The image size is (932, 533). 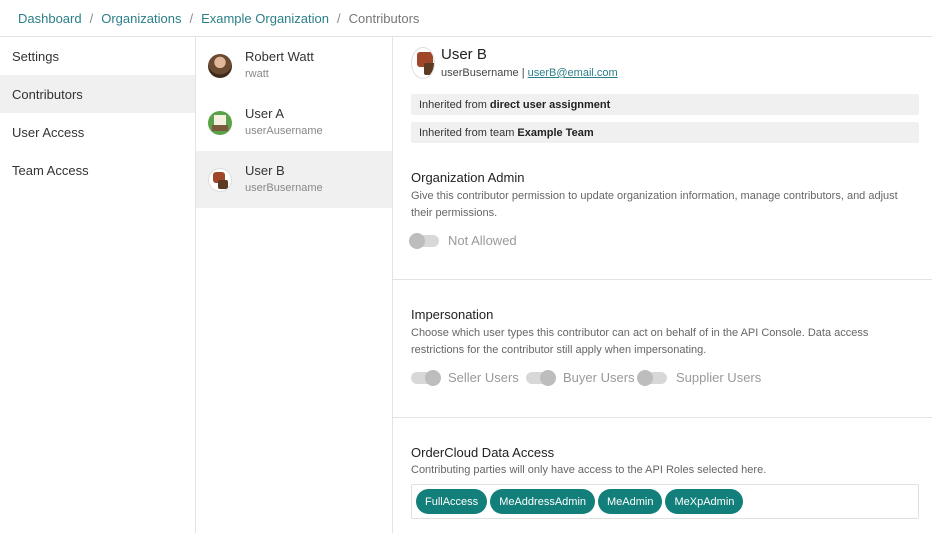 I want to click on contributor-row-user-b: User B userBusername, so click(x=294, y=179).